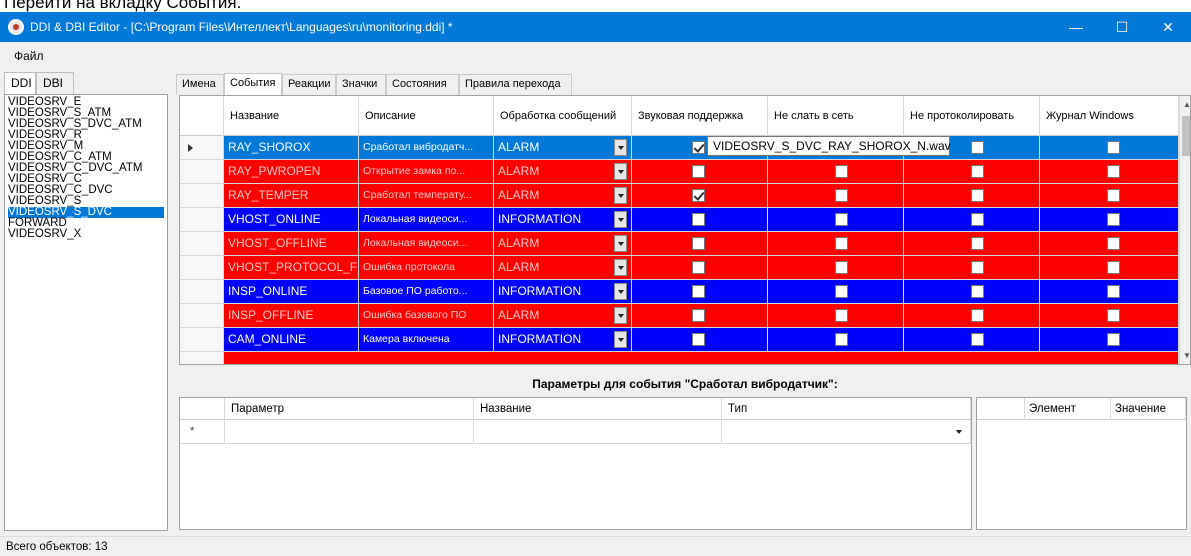  Describe the element at coordinates (309, 84) in the screenshot. I see `tab-reactions: Реакции` at that location.